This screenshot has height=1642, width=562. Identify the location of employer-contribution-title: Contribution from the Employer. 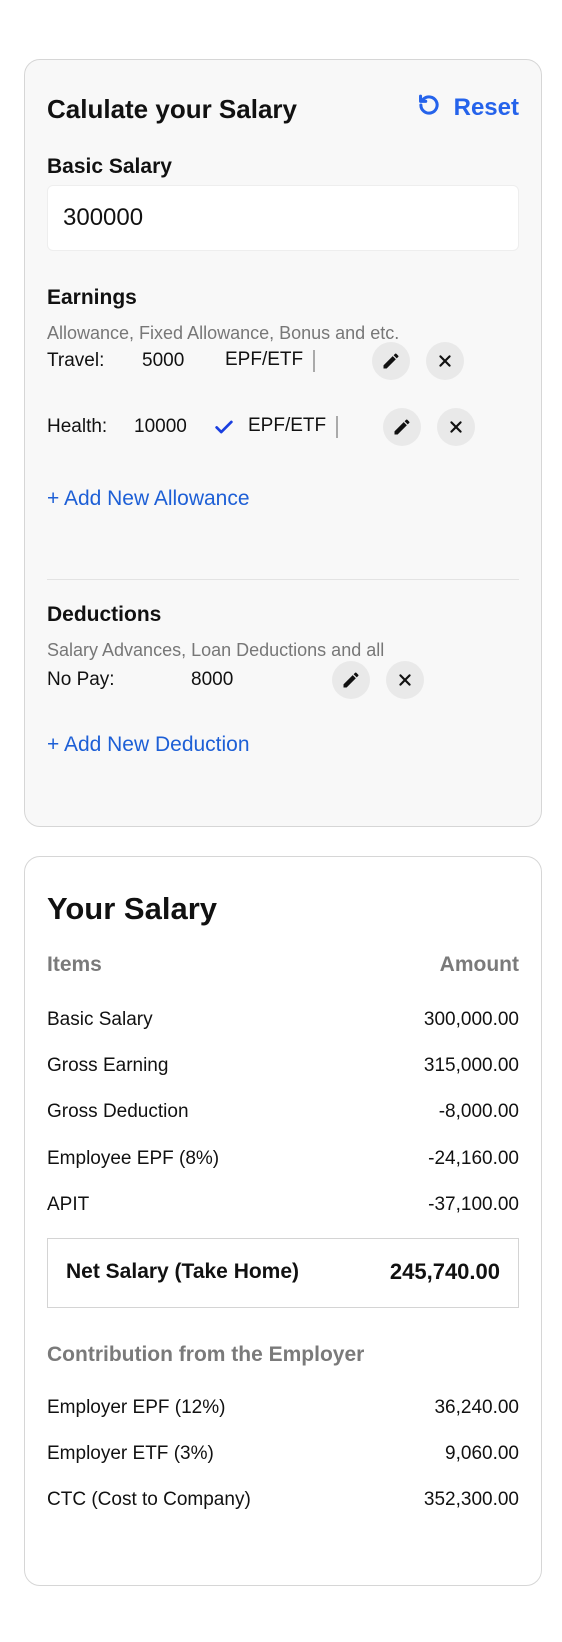
(206, 1354).